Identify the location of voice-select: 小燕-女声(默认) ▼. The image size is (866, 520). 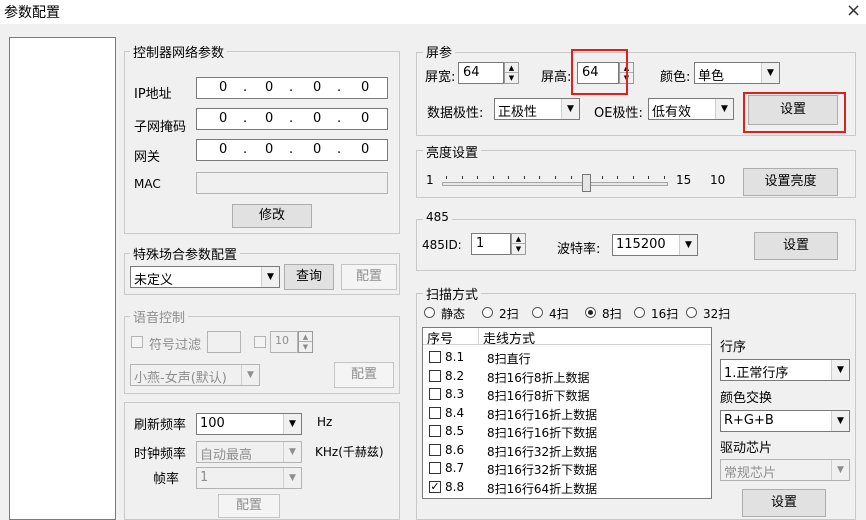
(195, 375).